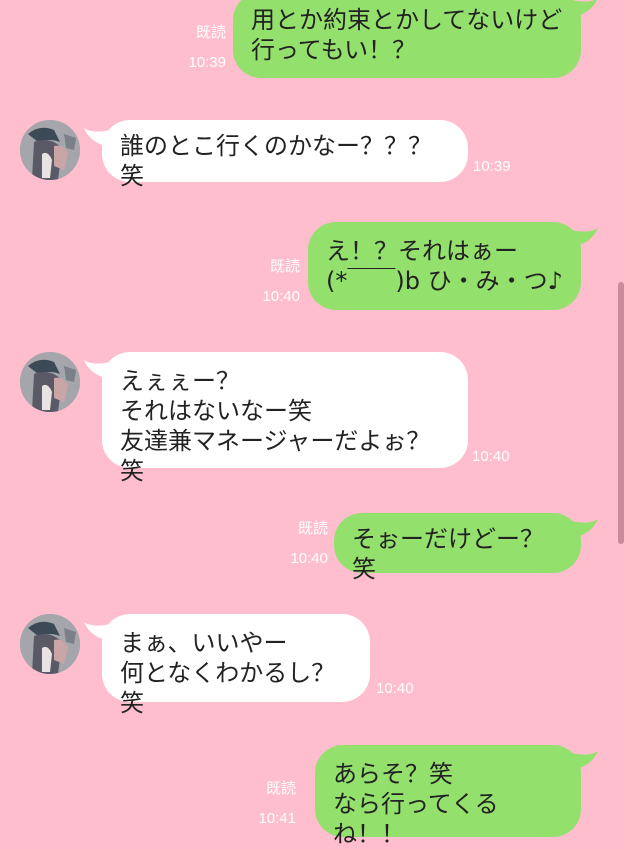 This screenshot has height=849, width=624. Describe the element at coordinates (457, 548) in the screenshot. I see `outgoing-message-bubble: そぉーだけどー？笑` at that location.